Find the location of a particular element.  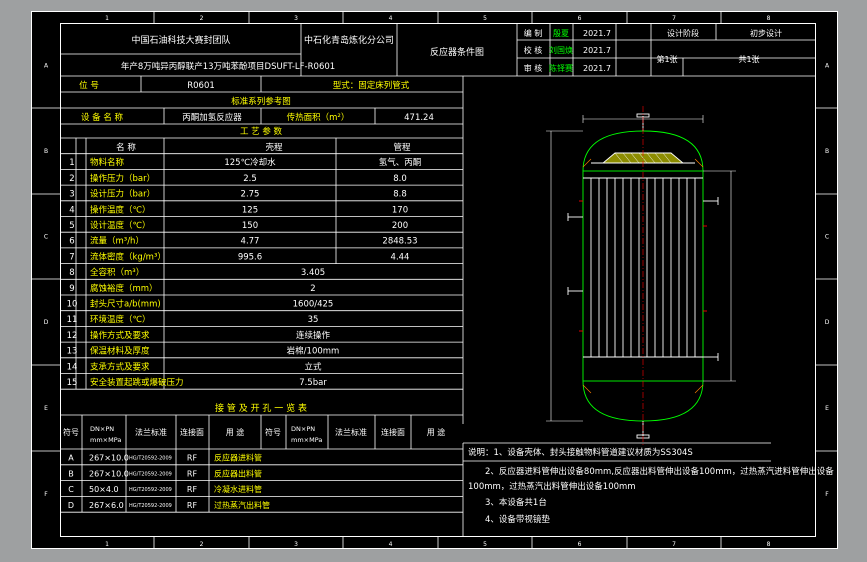

col-label-bottom: 6 is located at coordinates (580, 544).